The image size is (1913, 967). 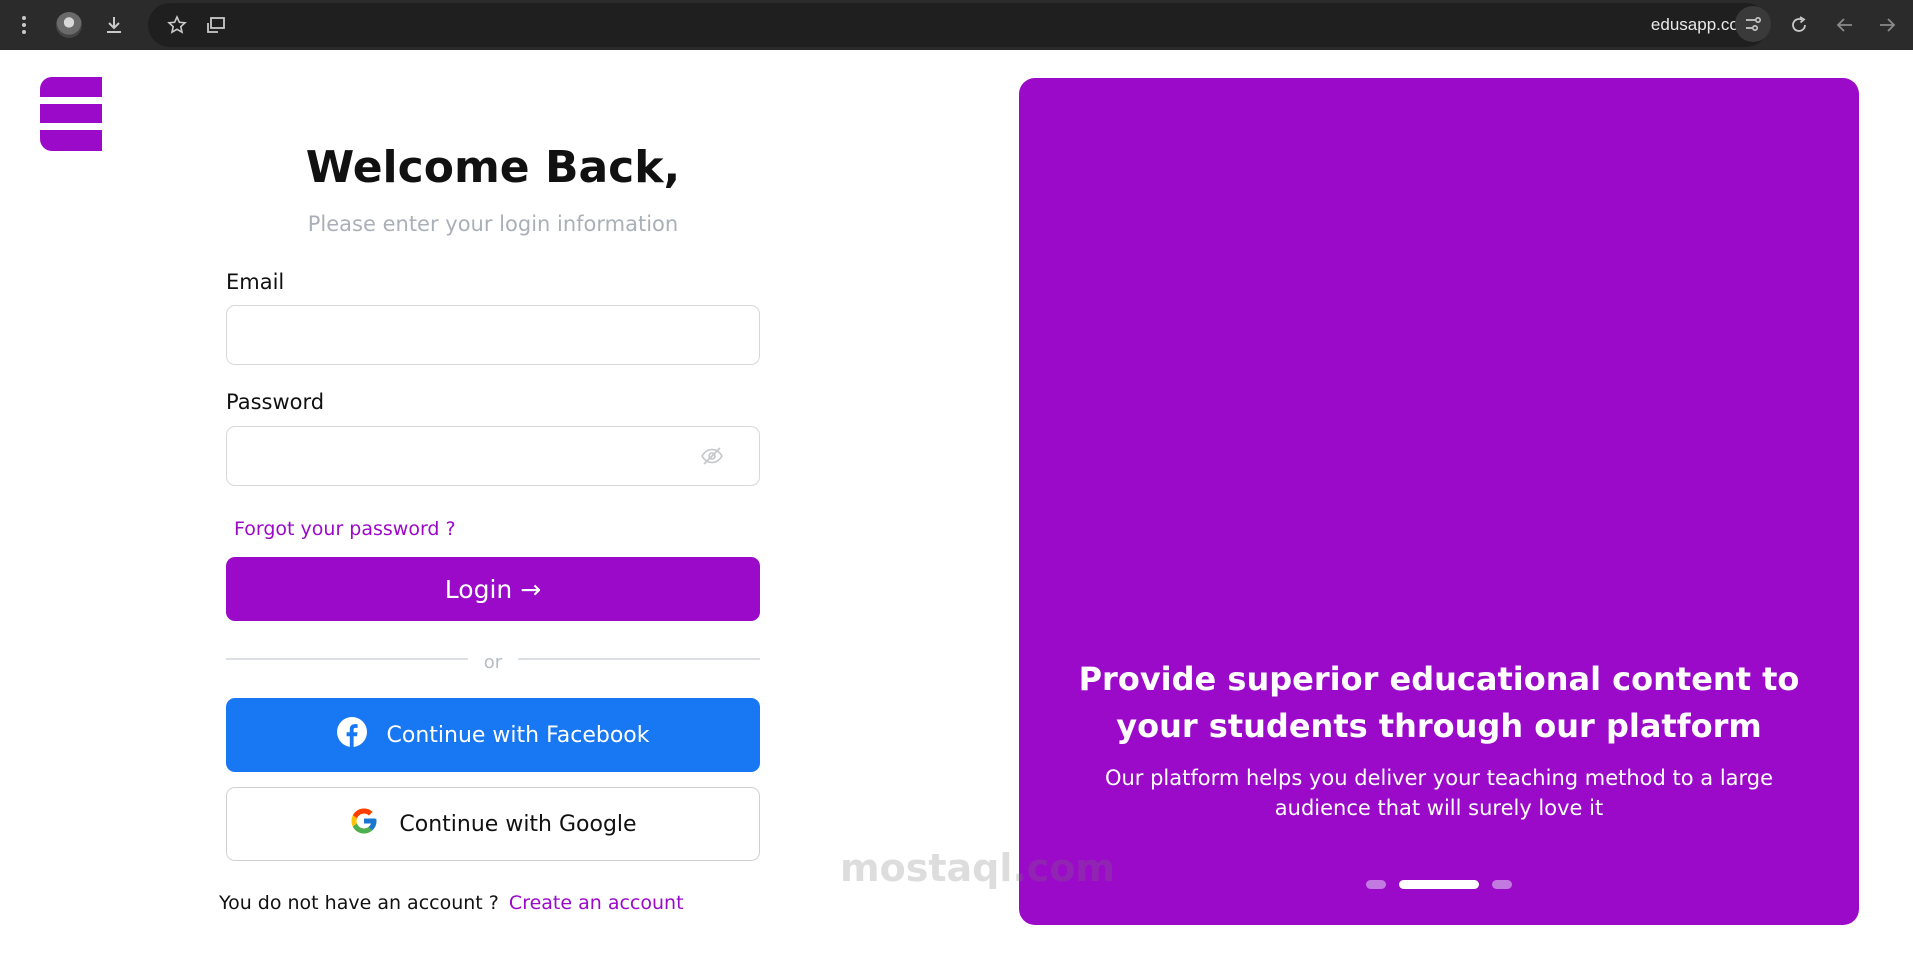 I want to click on reload-icon, so click(x=1799, y=25).